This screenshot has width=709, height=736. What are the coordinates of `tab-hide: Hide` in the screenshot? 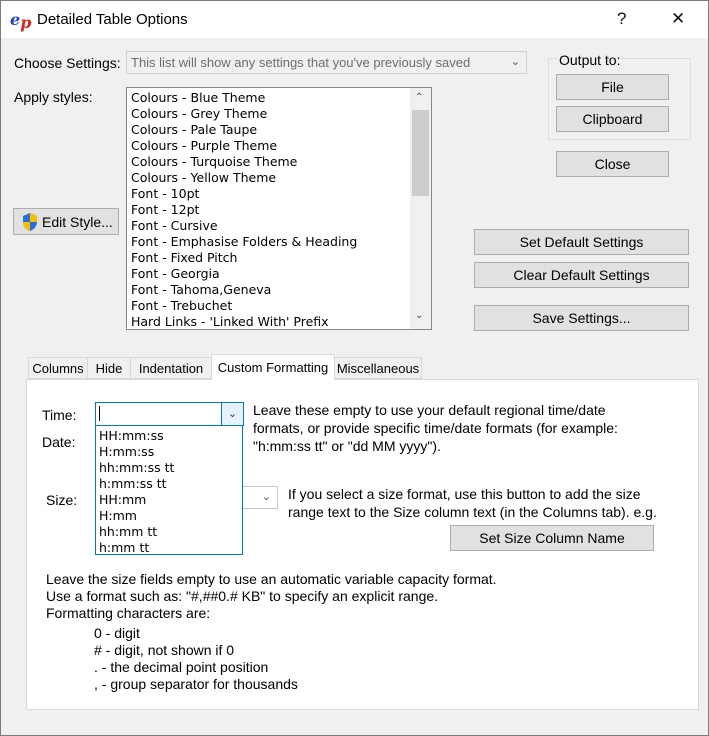 It's located at (109, 368).